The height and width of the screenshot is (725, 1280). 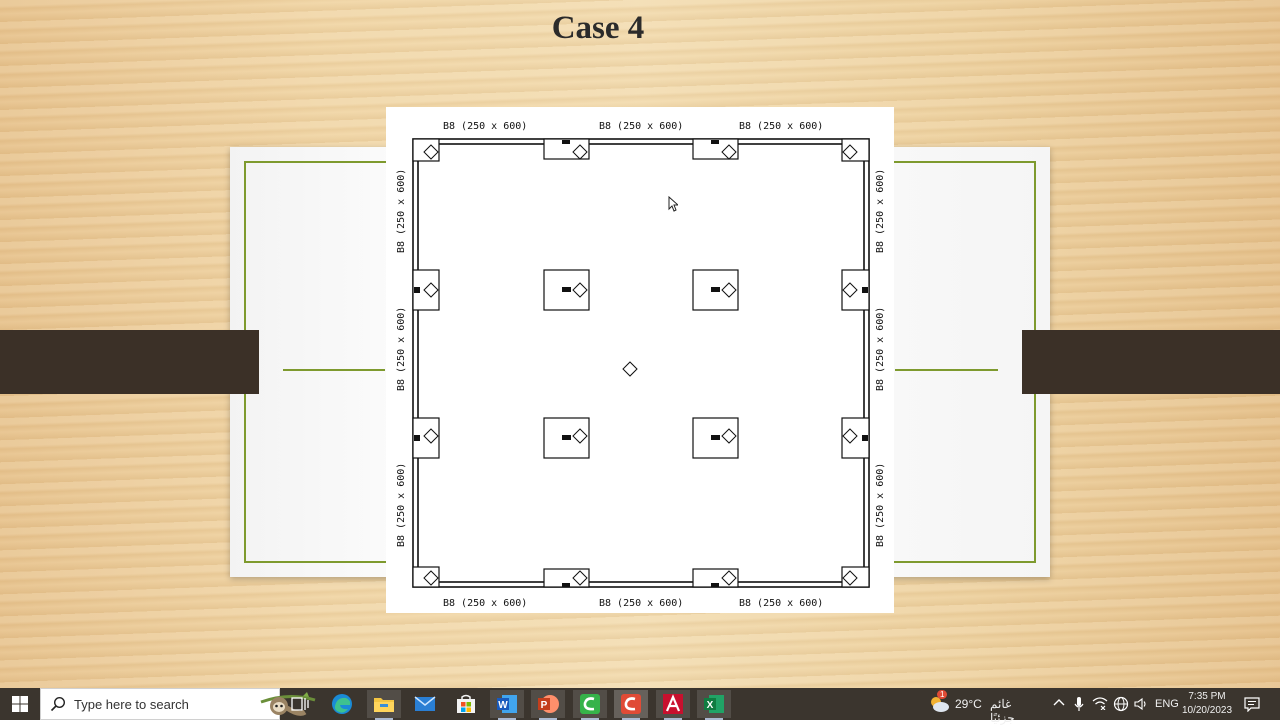 I want to click on svg-text: P, so click(x=544, y=705).